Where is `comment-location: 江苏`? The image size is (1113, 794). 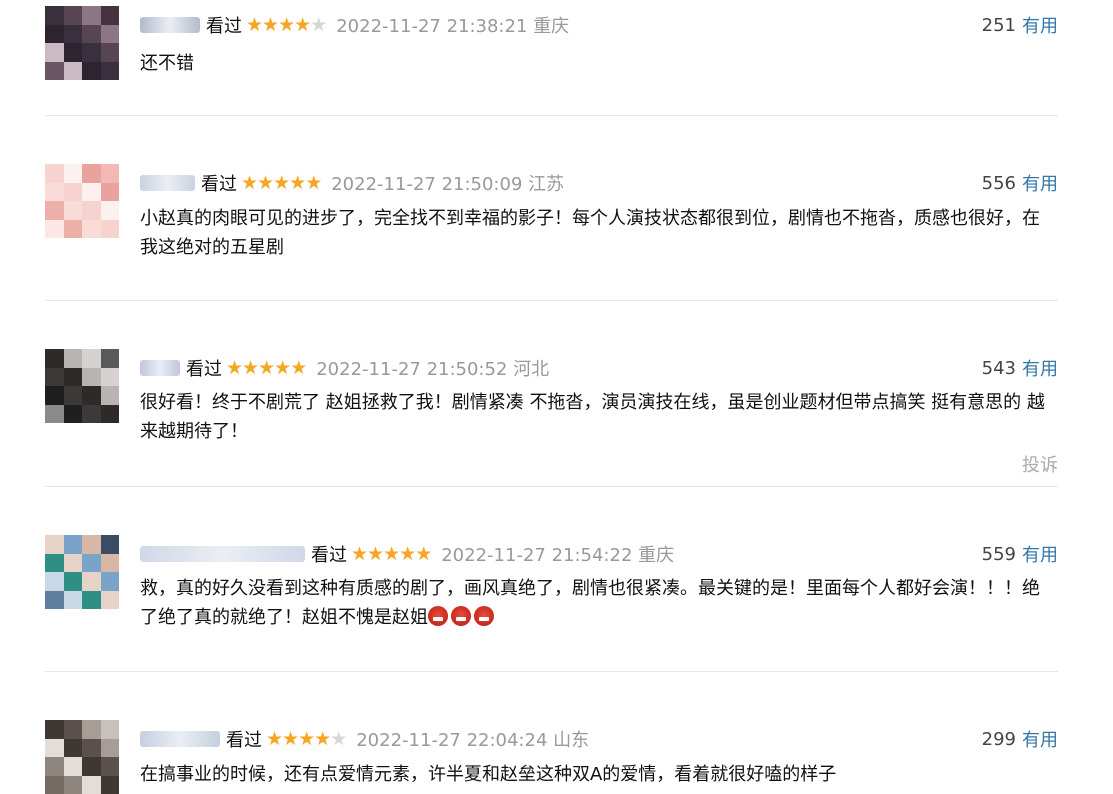 comment-location: 江苏 is located at coordinates (546, 184).